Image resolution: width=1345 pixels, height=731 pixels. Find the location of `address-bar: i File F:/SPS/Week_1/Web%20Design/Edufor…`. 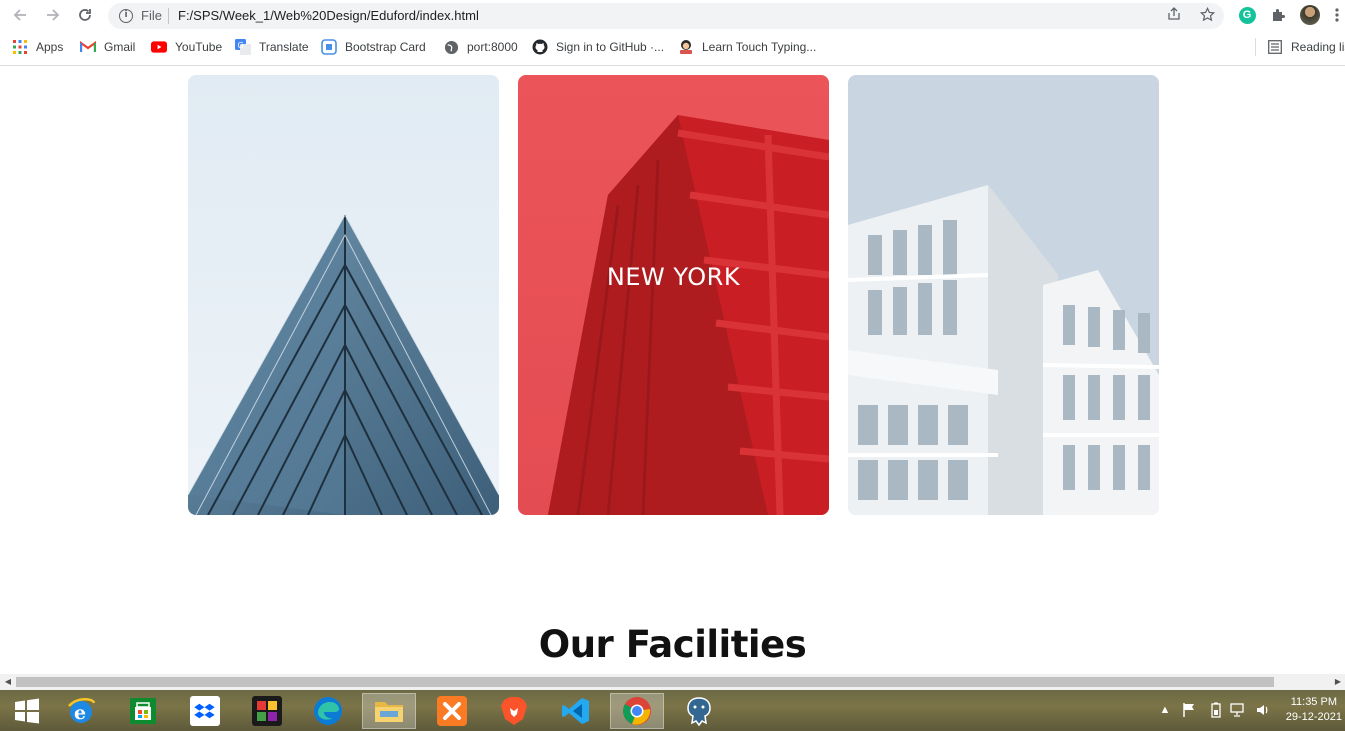

address-bar: i File F:/SPS/Week_1/Web%20Design/Edufor… is located at coordinates (666, 16).